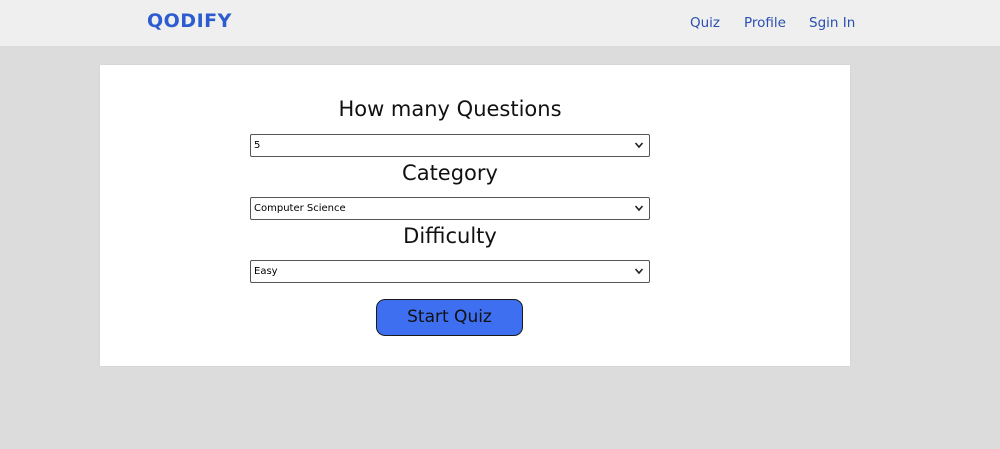  What do you see at coordinates (189, 21) in the screenshot?
I see `logo: QODIFY` at bounding box center [189, 21].